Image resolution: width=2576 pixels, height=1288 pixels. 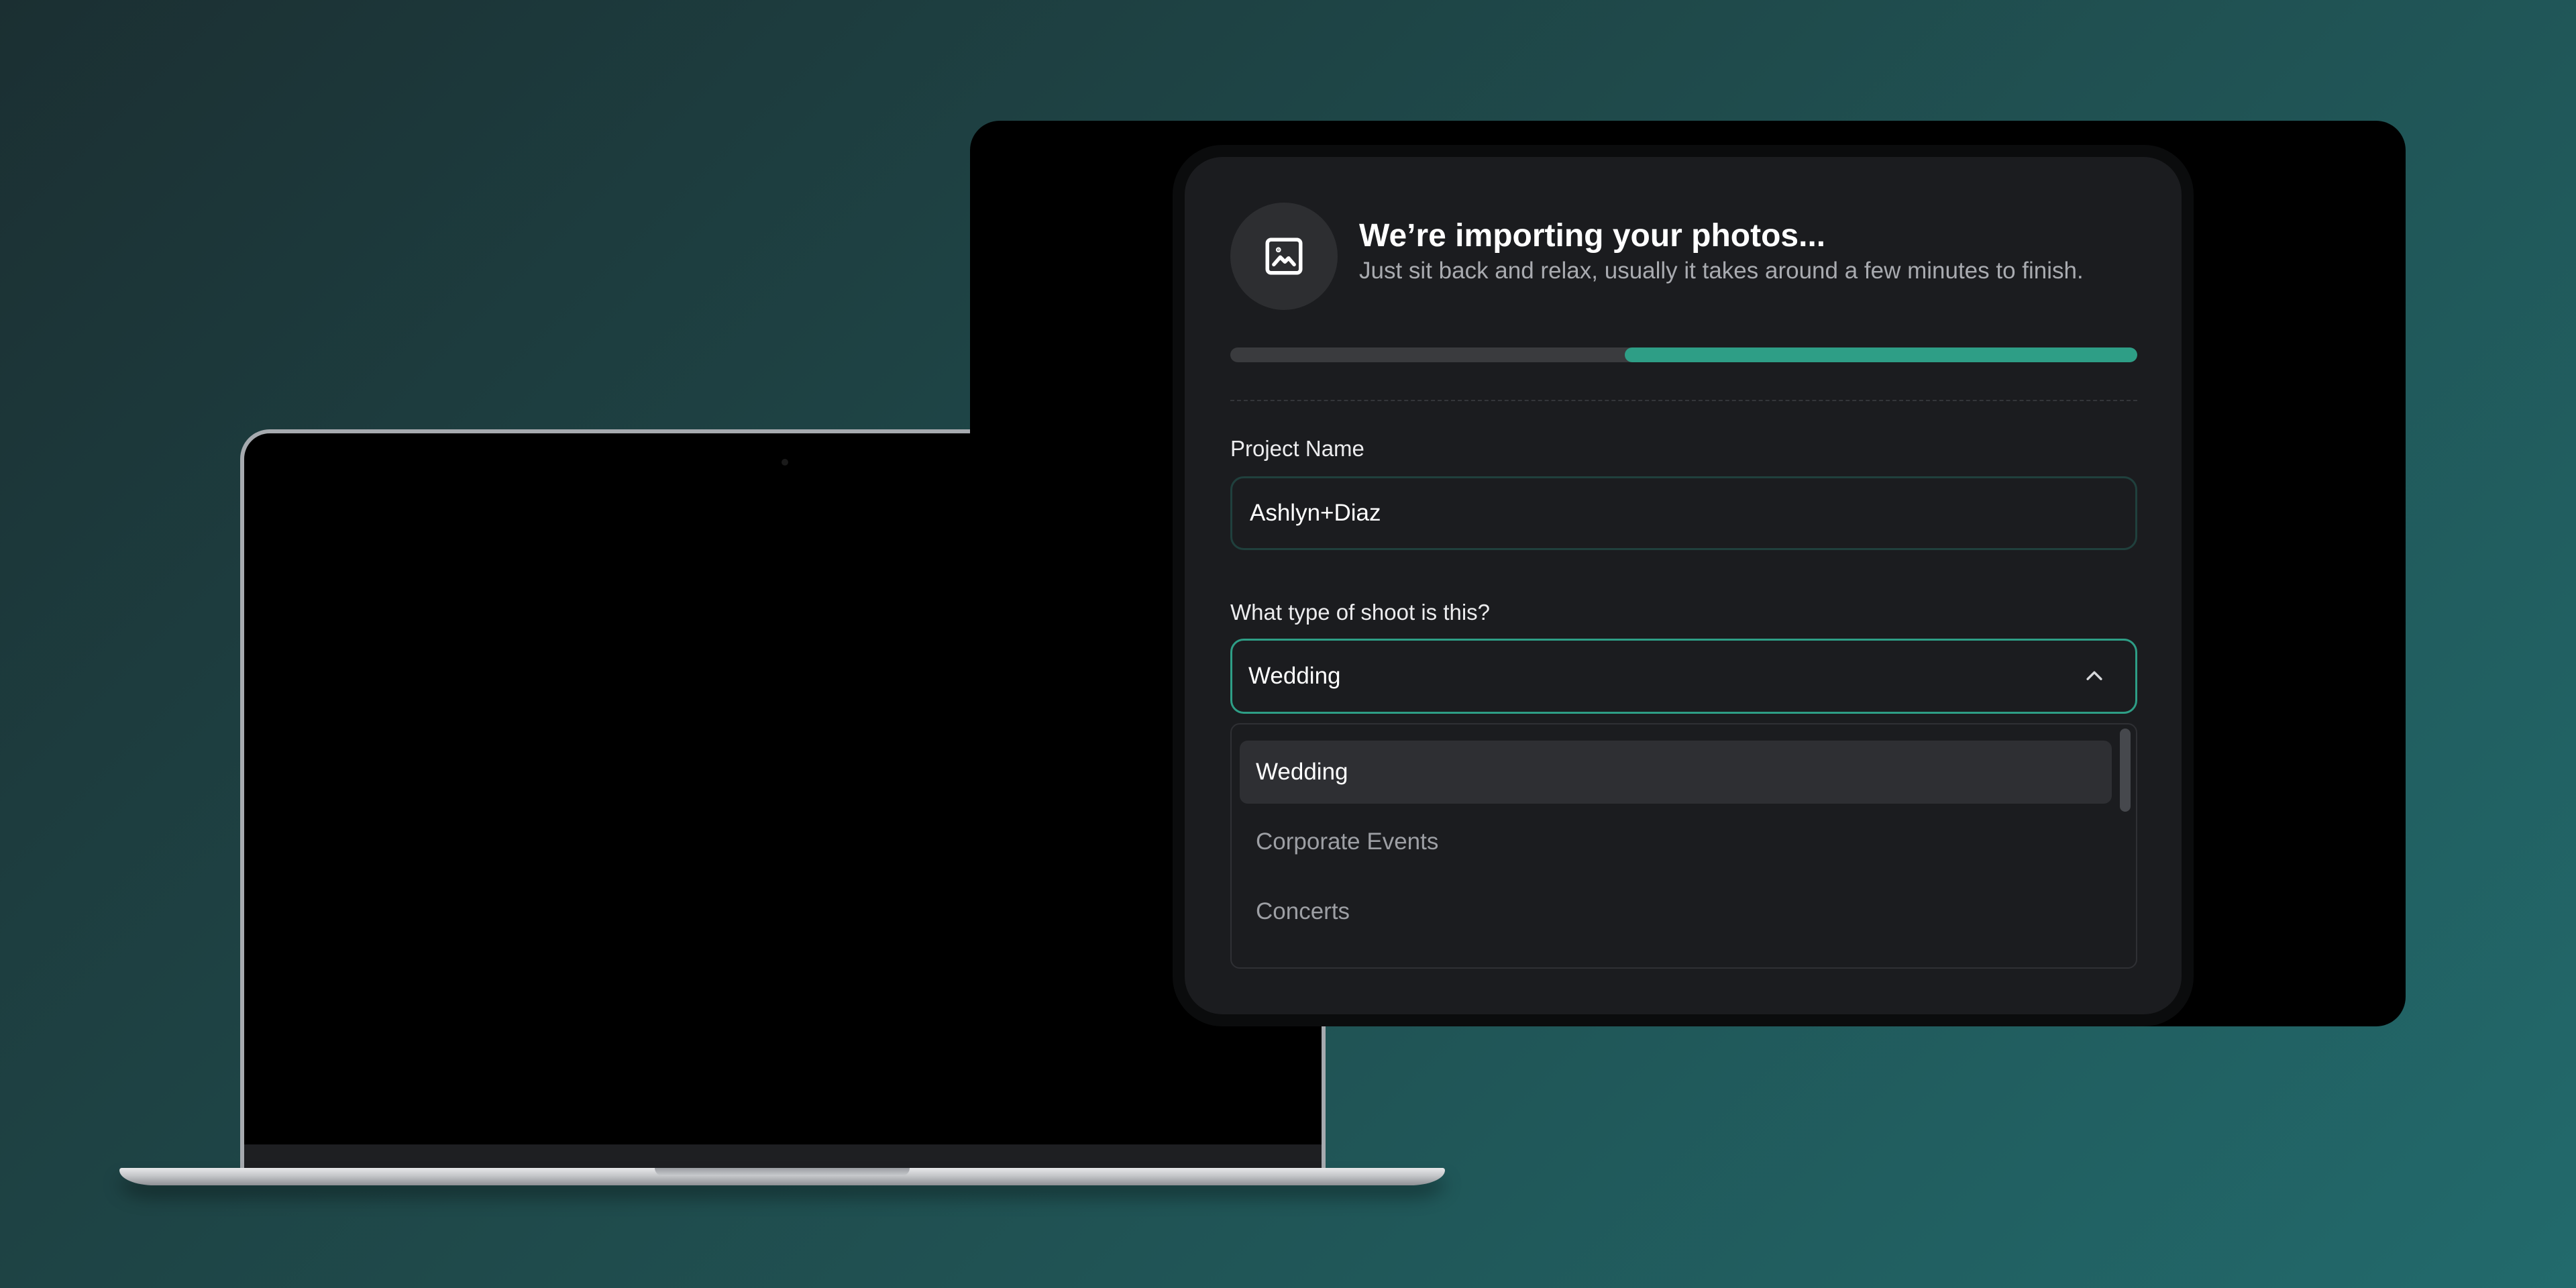 I want to click on image-icon-badge, so click(x=1284, y=256).